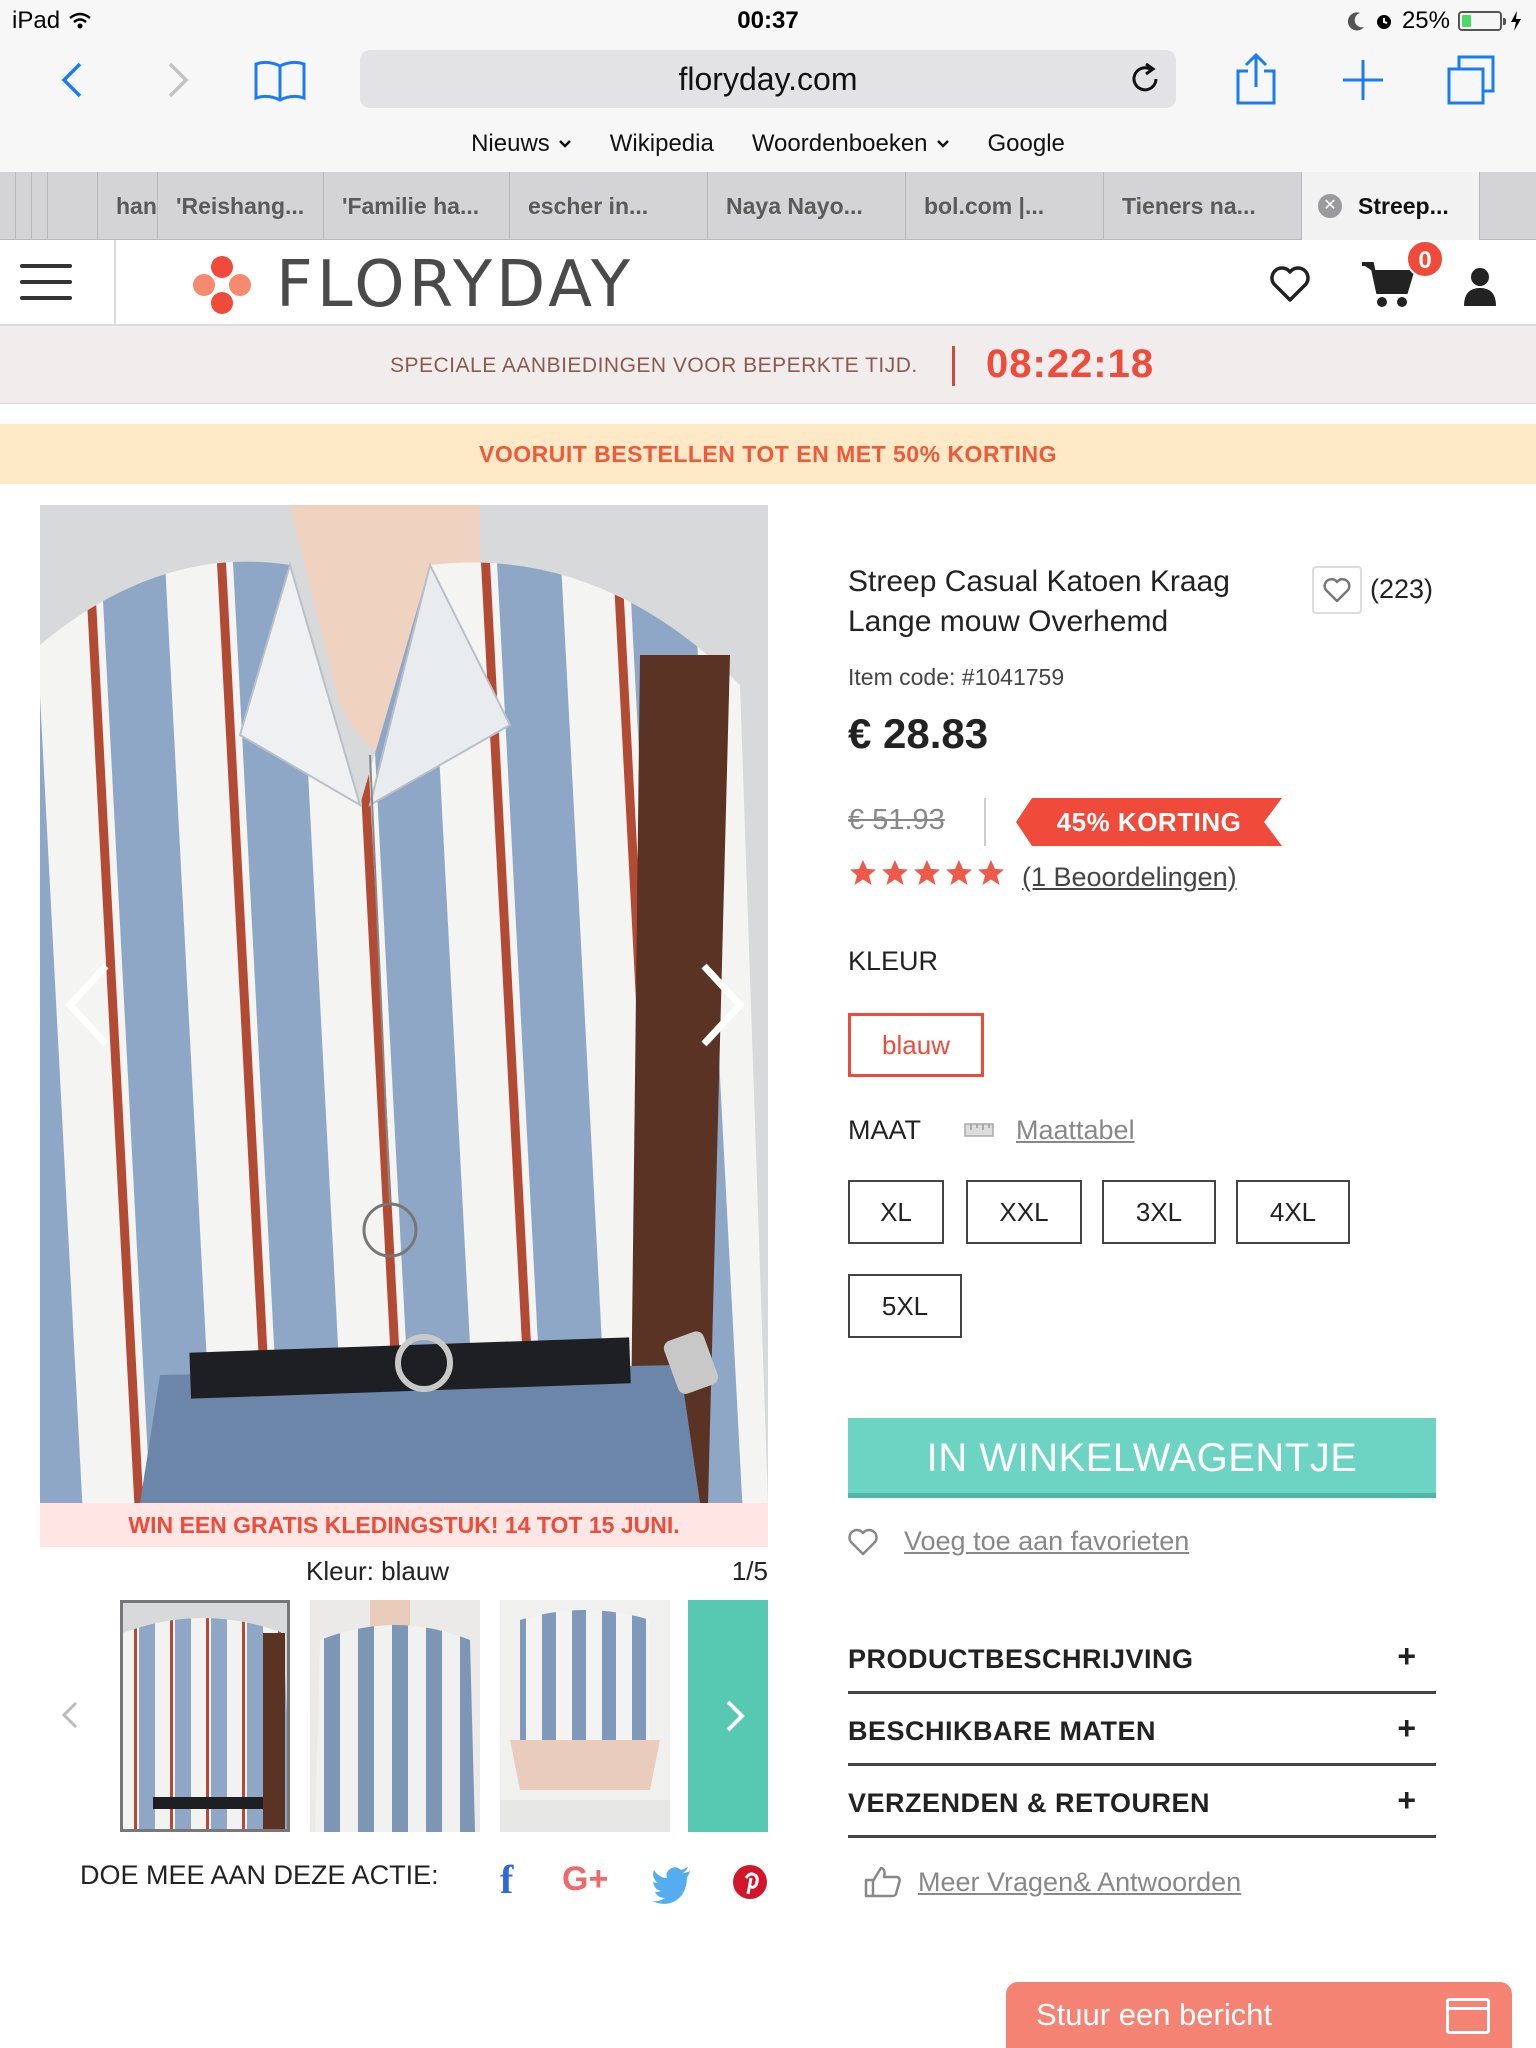  Describe the element at coordinates (1149, 822) in the screenshot. I see `discount-badge: 45% KORTING` at that location.